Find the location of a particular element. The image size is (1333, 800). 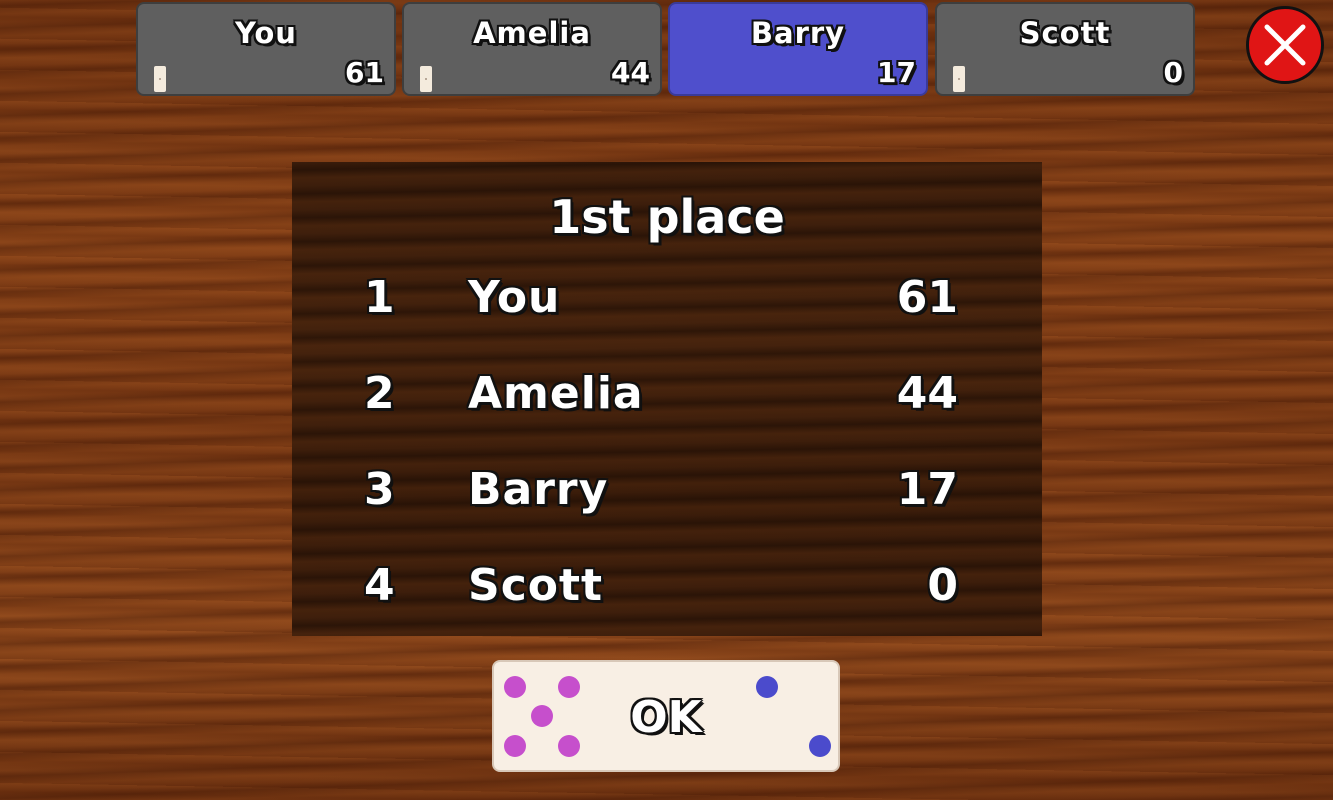

result-row: 3 Barry 17 is located at coordinates (667, 494).